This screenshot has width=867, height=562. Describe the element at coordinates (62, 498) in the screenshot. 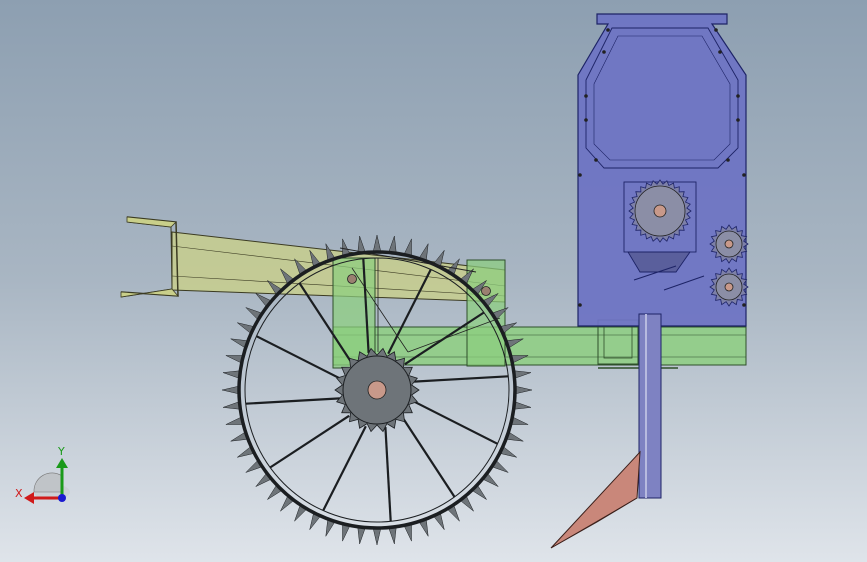

I see `z-axis-arrow` at that location.